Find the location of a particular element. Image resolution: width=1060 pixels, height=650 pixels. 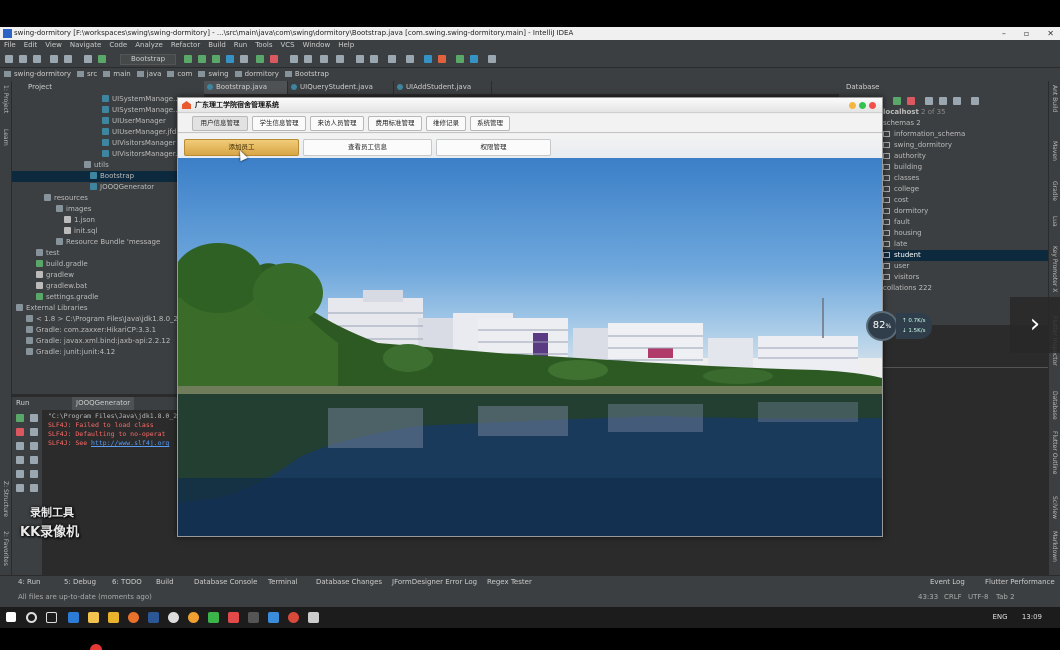

tool-gradle: Gradle is located at coordinates (1054, 191).